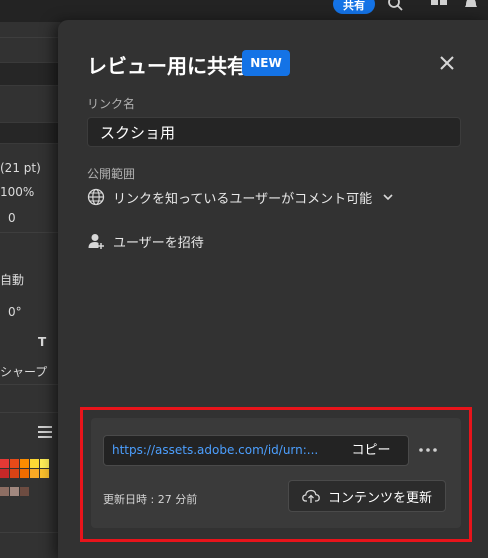 This screenshot has height=558, width=488. Describe the element at coordinates (428, 450) in the screenshot. I see `more-icon` at that location.